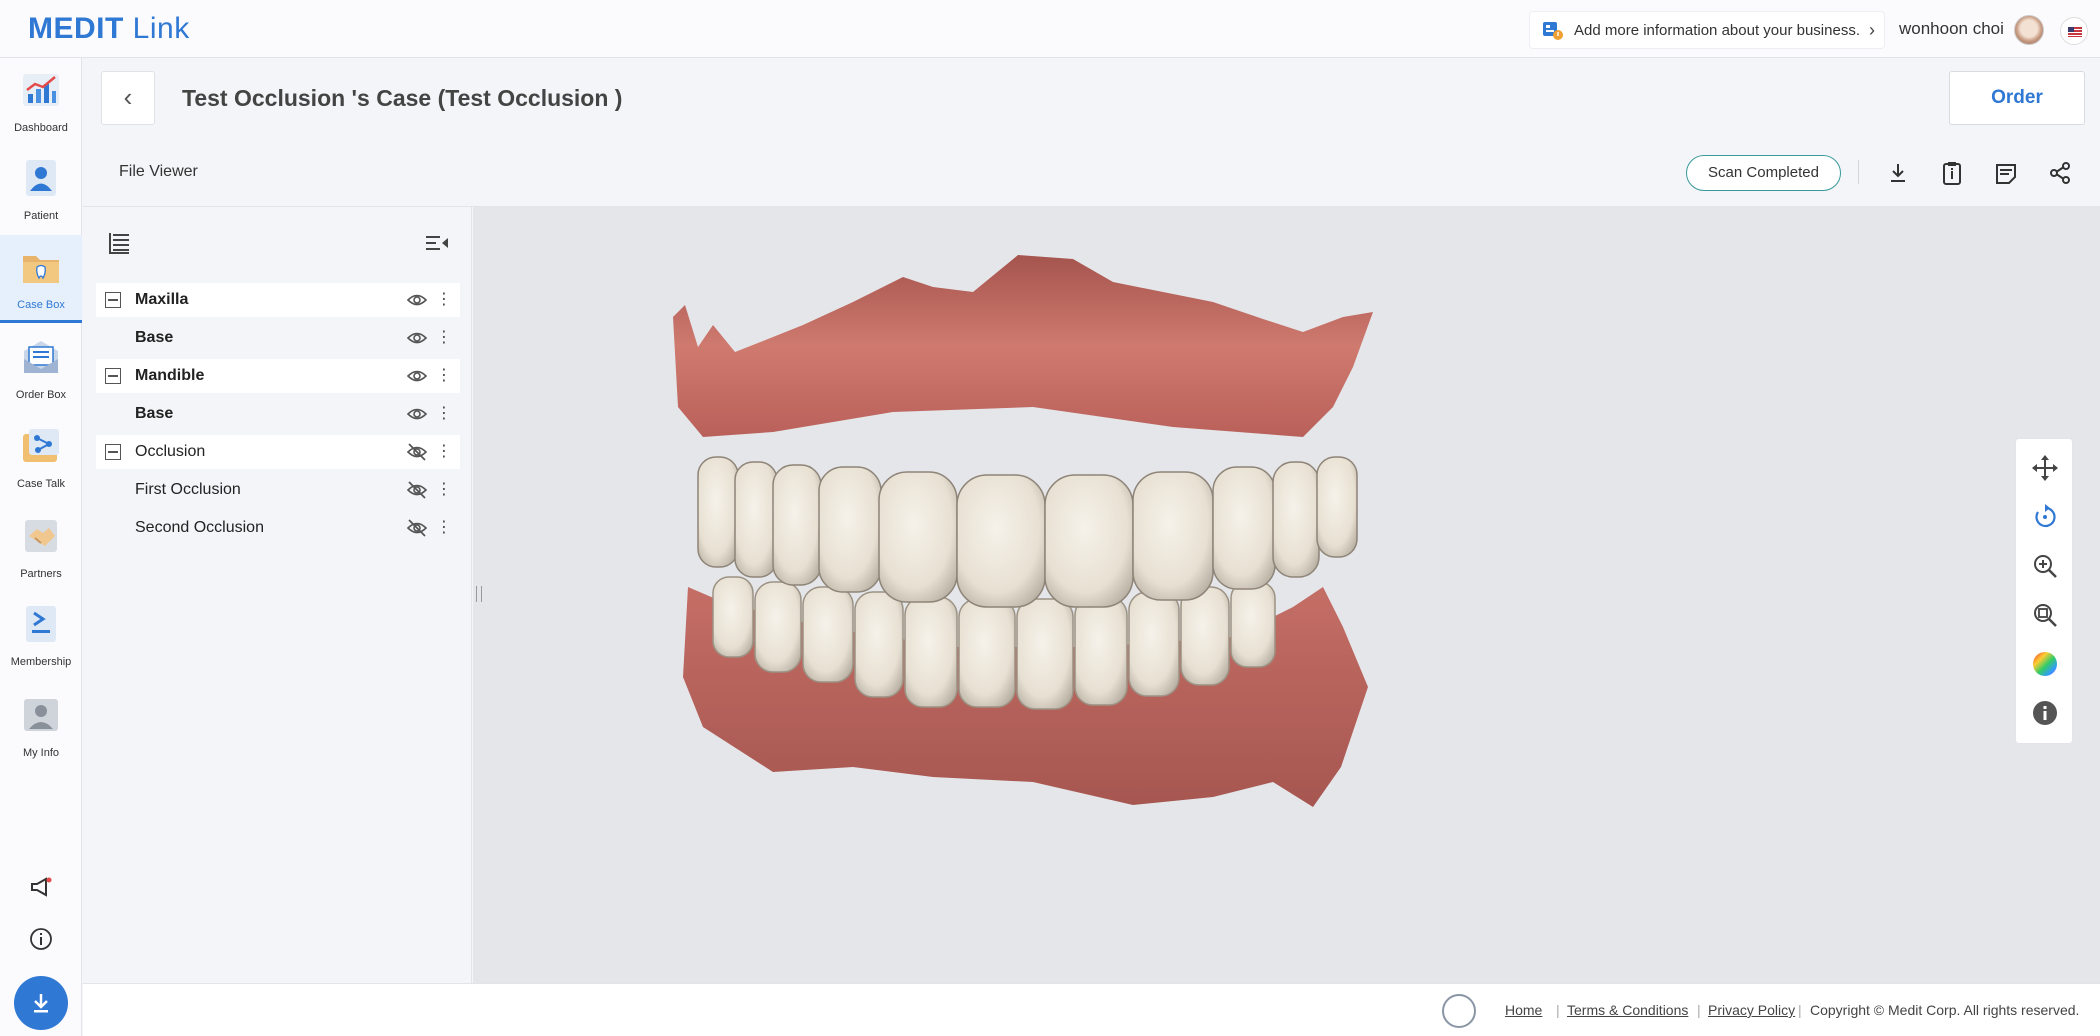 This screenshot has height=1036, width=2100. I want to click on sidebar-item-label: Case Talk, so click(41, 484).